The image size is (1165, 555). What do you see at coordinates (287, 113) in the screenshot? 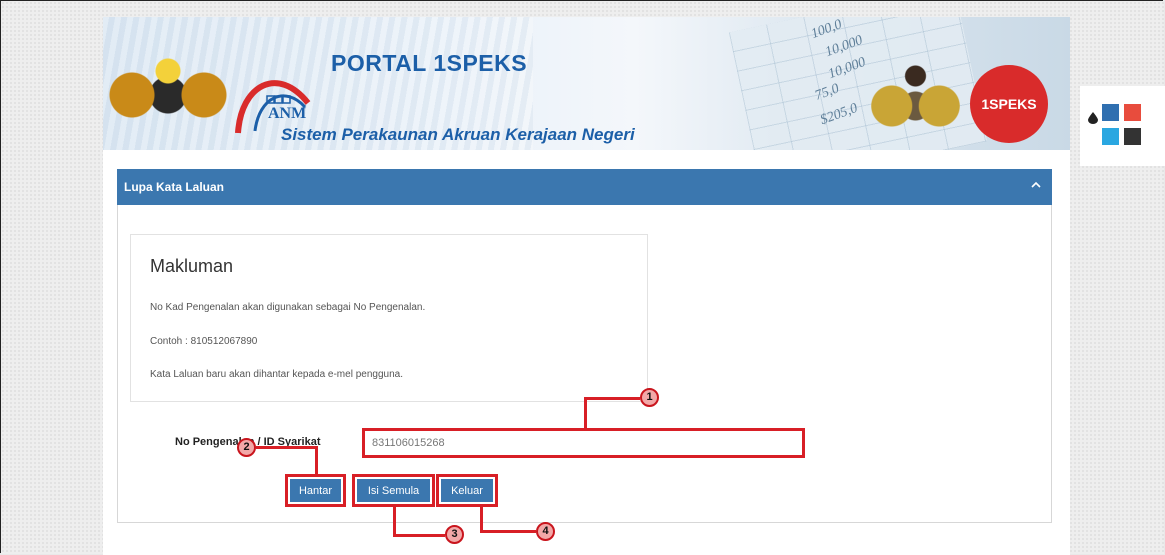
I see `anm-label: ANM` at bounding box center [287, 113].